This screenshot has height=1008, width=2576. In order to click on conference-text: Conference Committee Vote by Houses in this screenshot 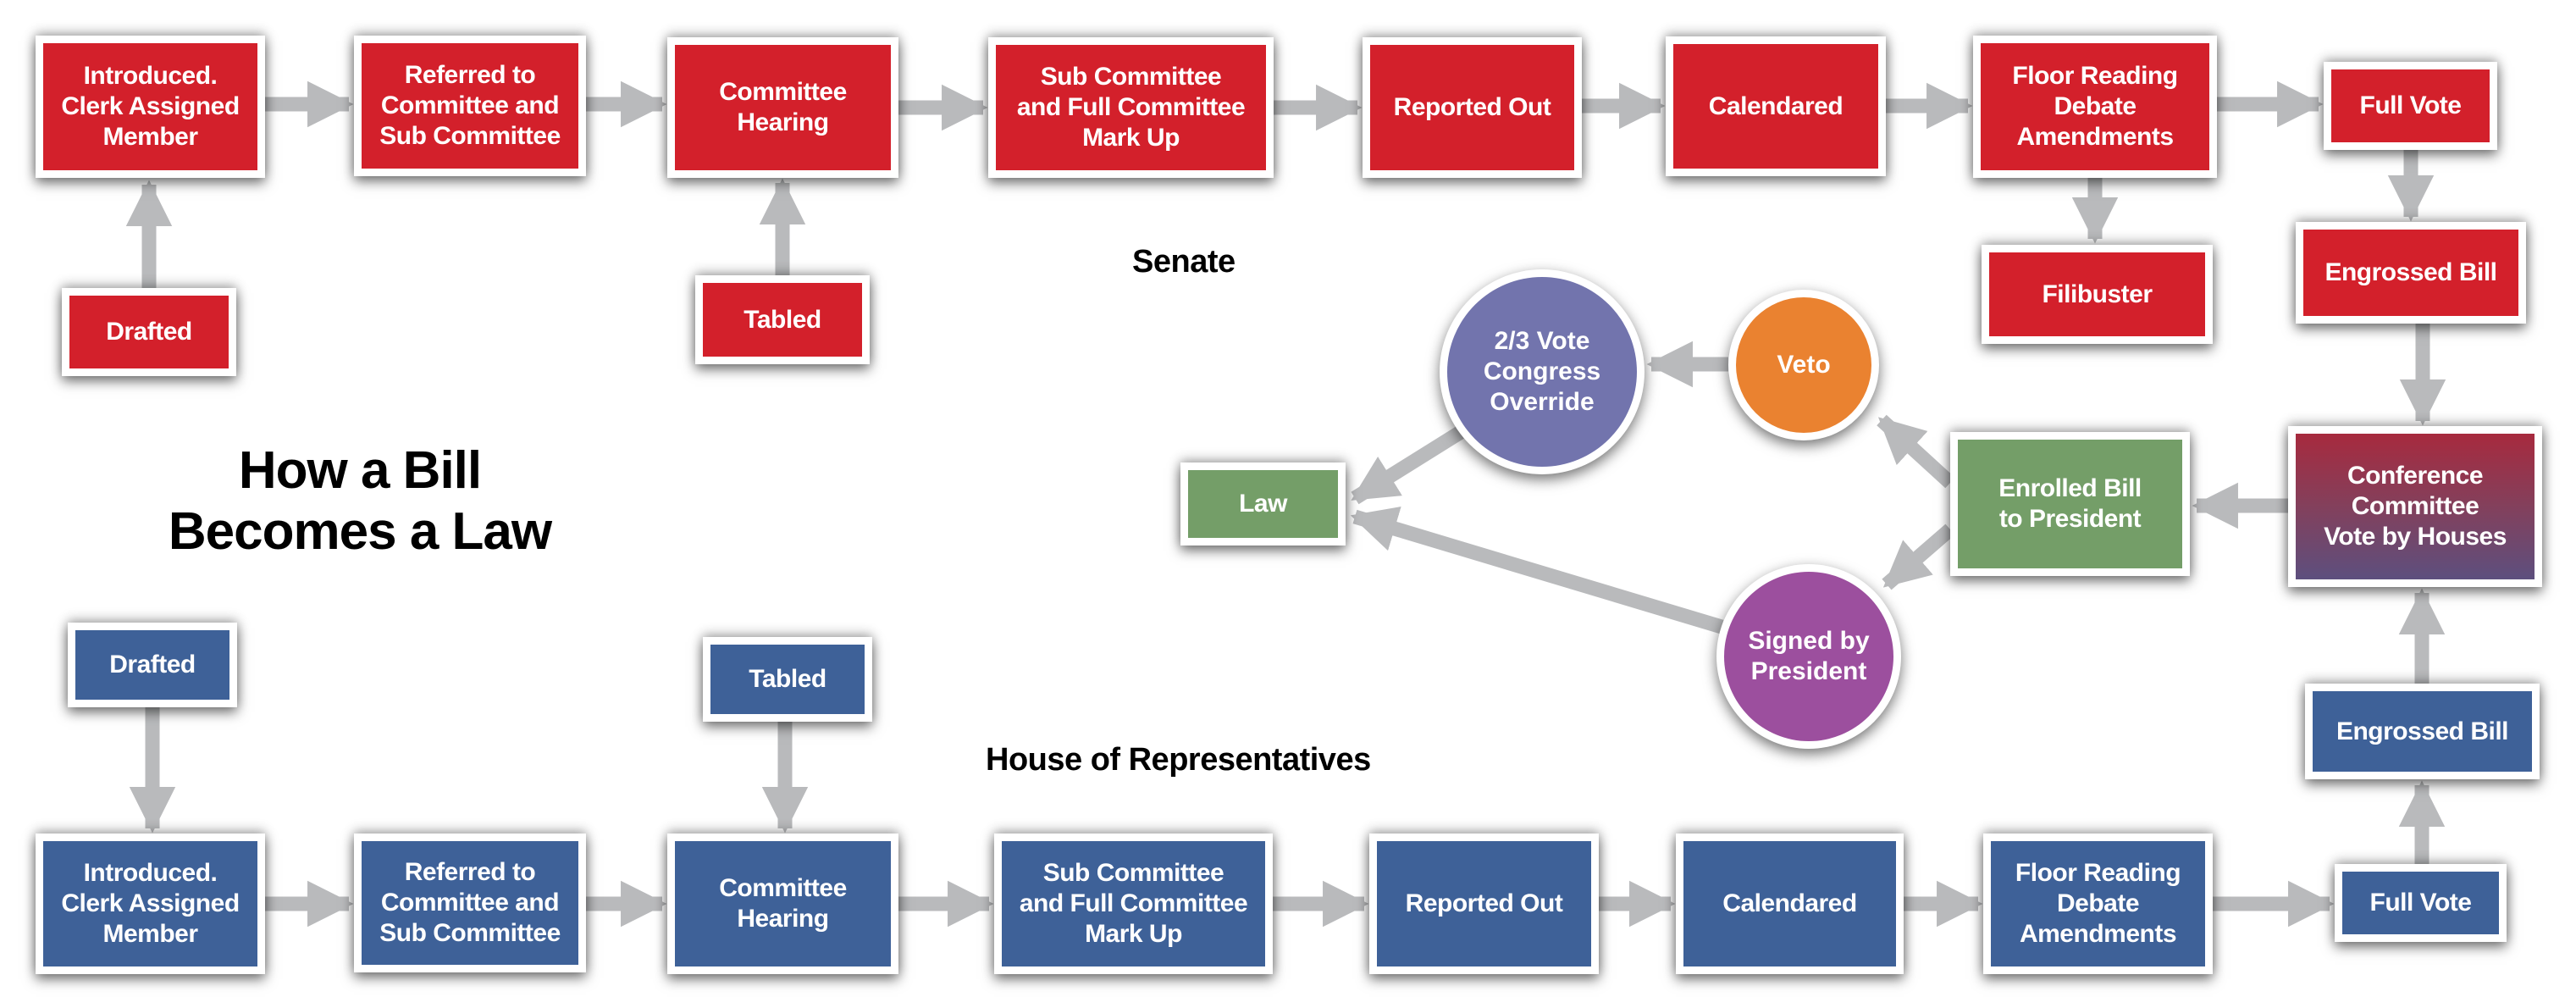, I will do `click(2415, 506)`.